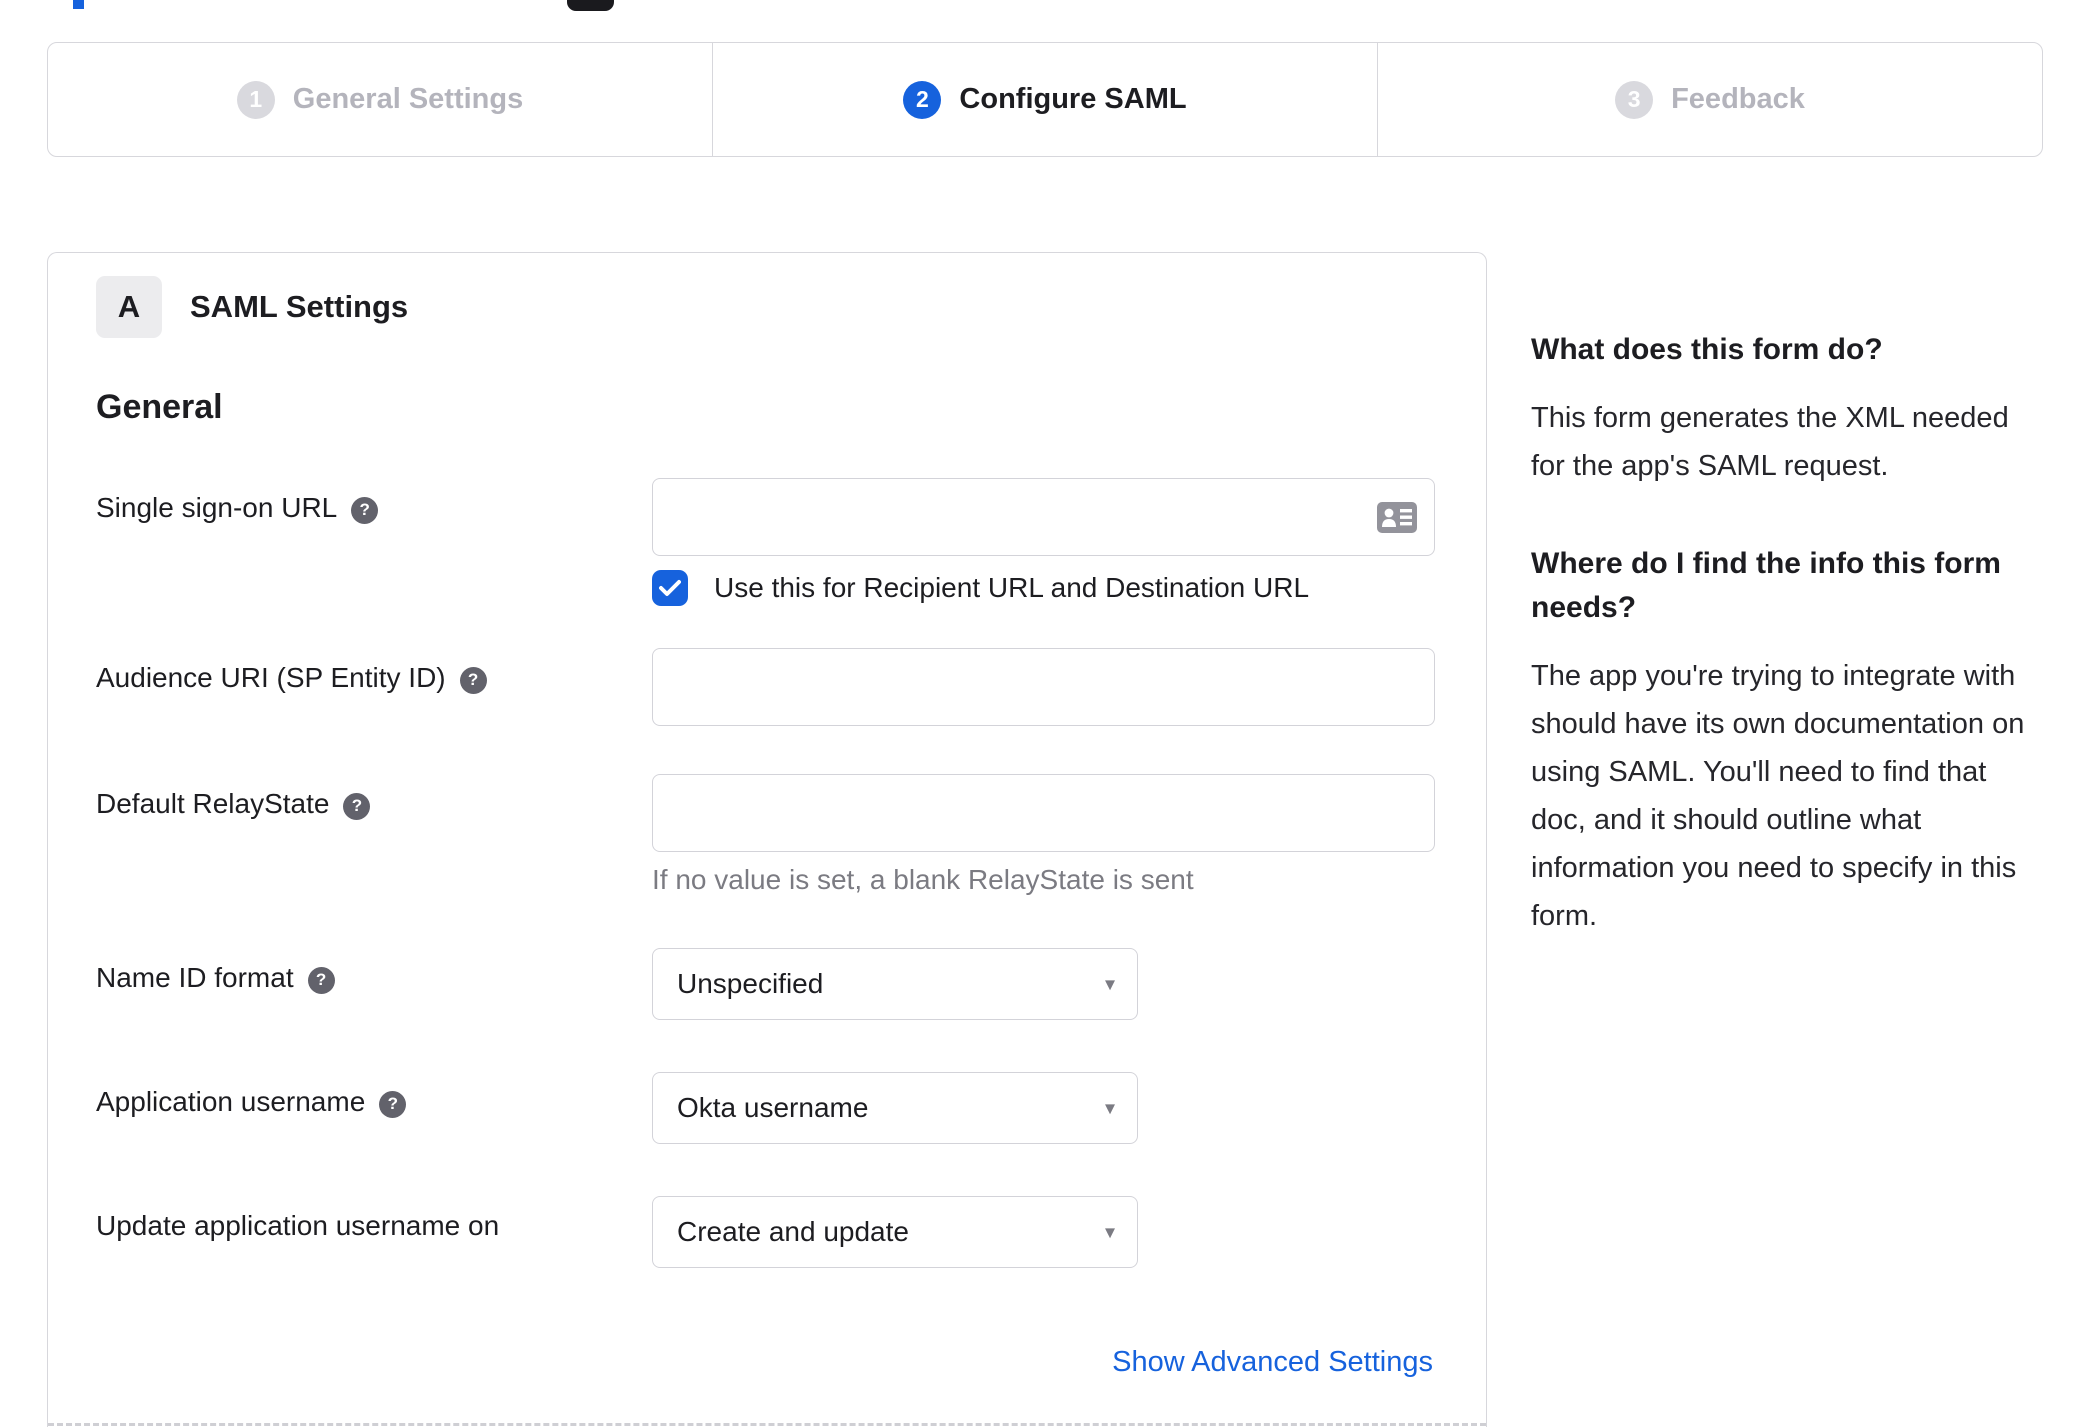  I want to click on show-advanced-settings-link: Show Advanced Settings, so click(1272, 1362).